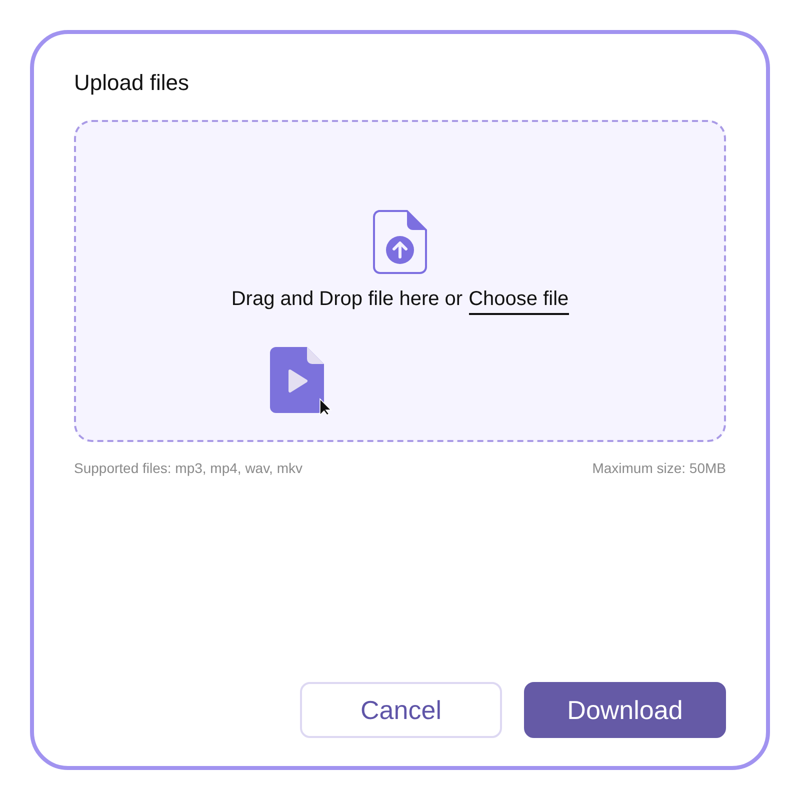 This screenshot has height=800, width=800. Describe the element at coordinates (188, 468) in the screenshot. I see `supported-files-note: Supported files: mp3, mp4, wav, mkv` at that location.